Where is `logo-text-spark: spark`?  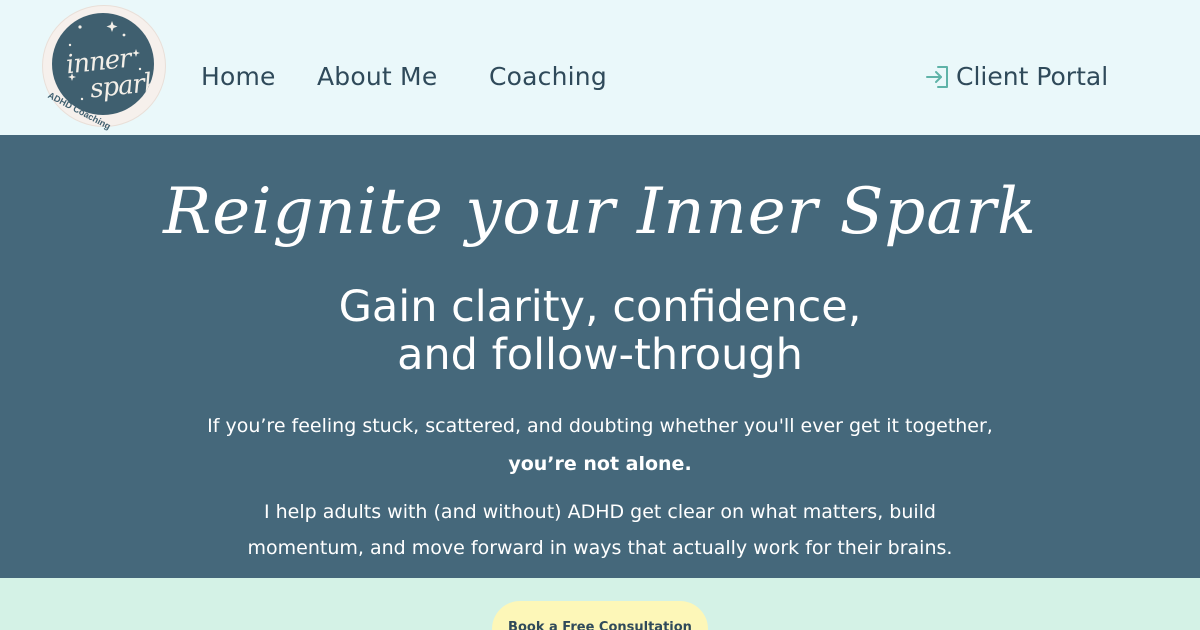
logo-text-spark: spark is located at coordinates (121, 86).